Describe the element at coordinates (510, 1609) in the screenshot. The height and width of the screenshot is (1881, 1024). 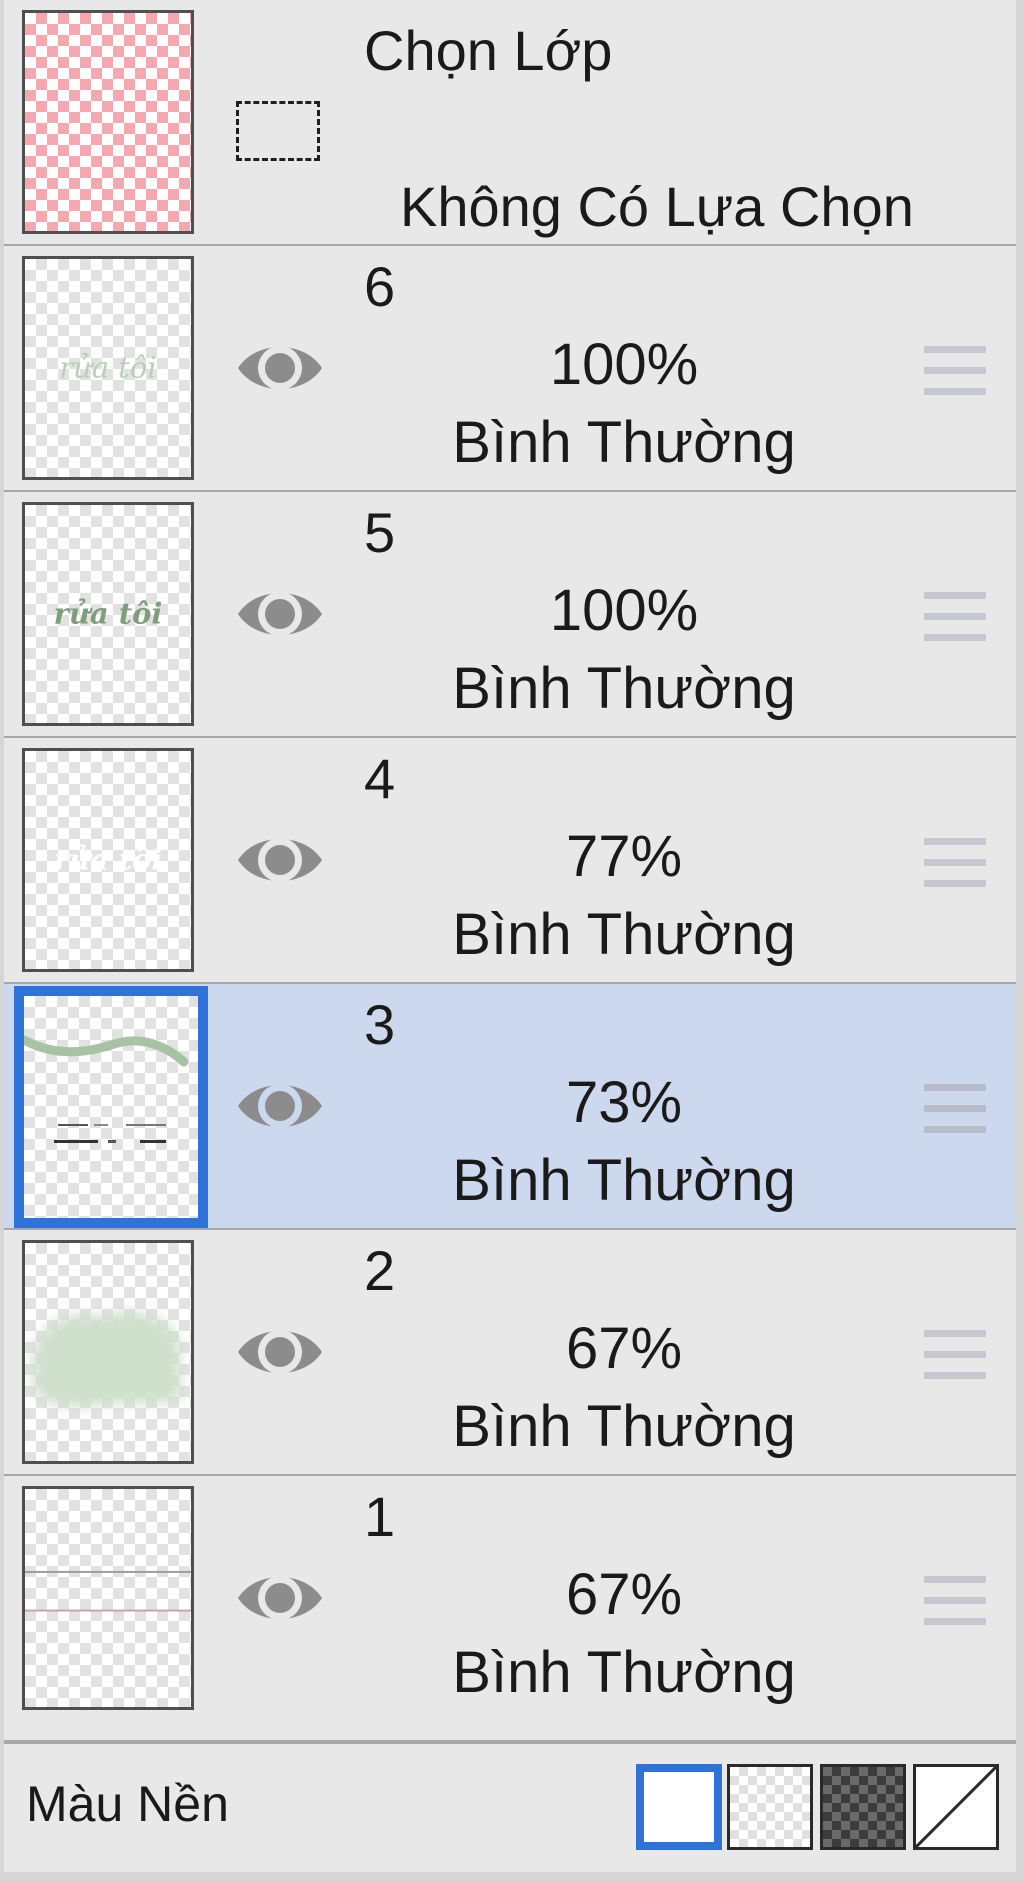
I see `layer-row-1: 1 67% Bình Thường` at that location.